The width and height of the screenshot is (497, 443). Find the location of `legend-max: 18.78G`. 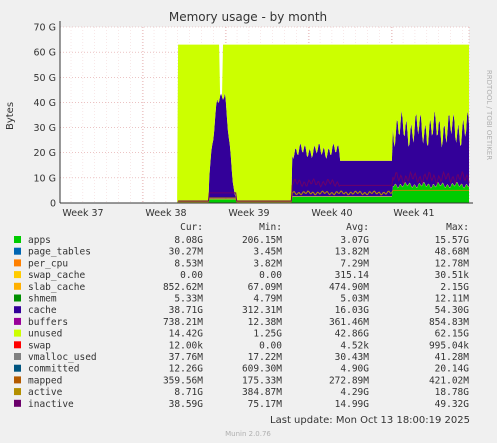

legend-max: 18.78G is located at coordinates (452, 392).